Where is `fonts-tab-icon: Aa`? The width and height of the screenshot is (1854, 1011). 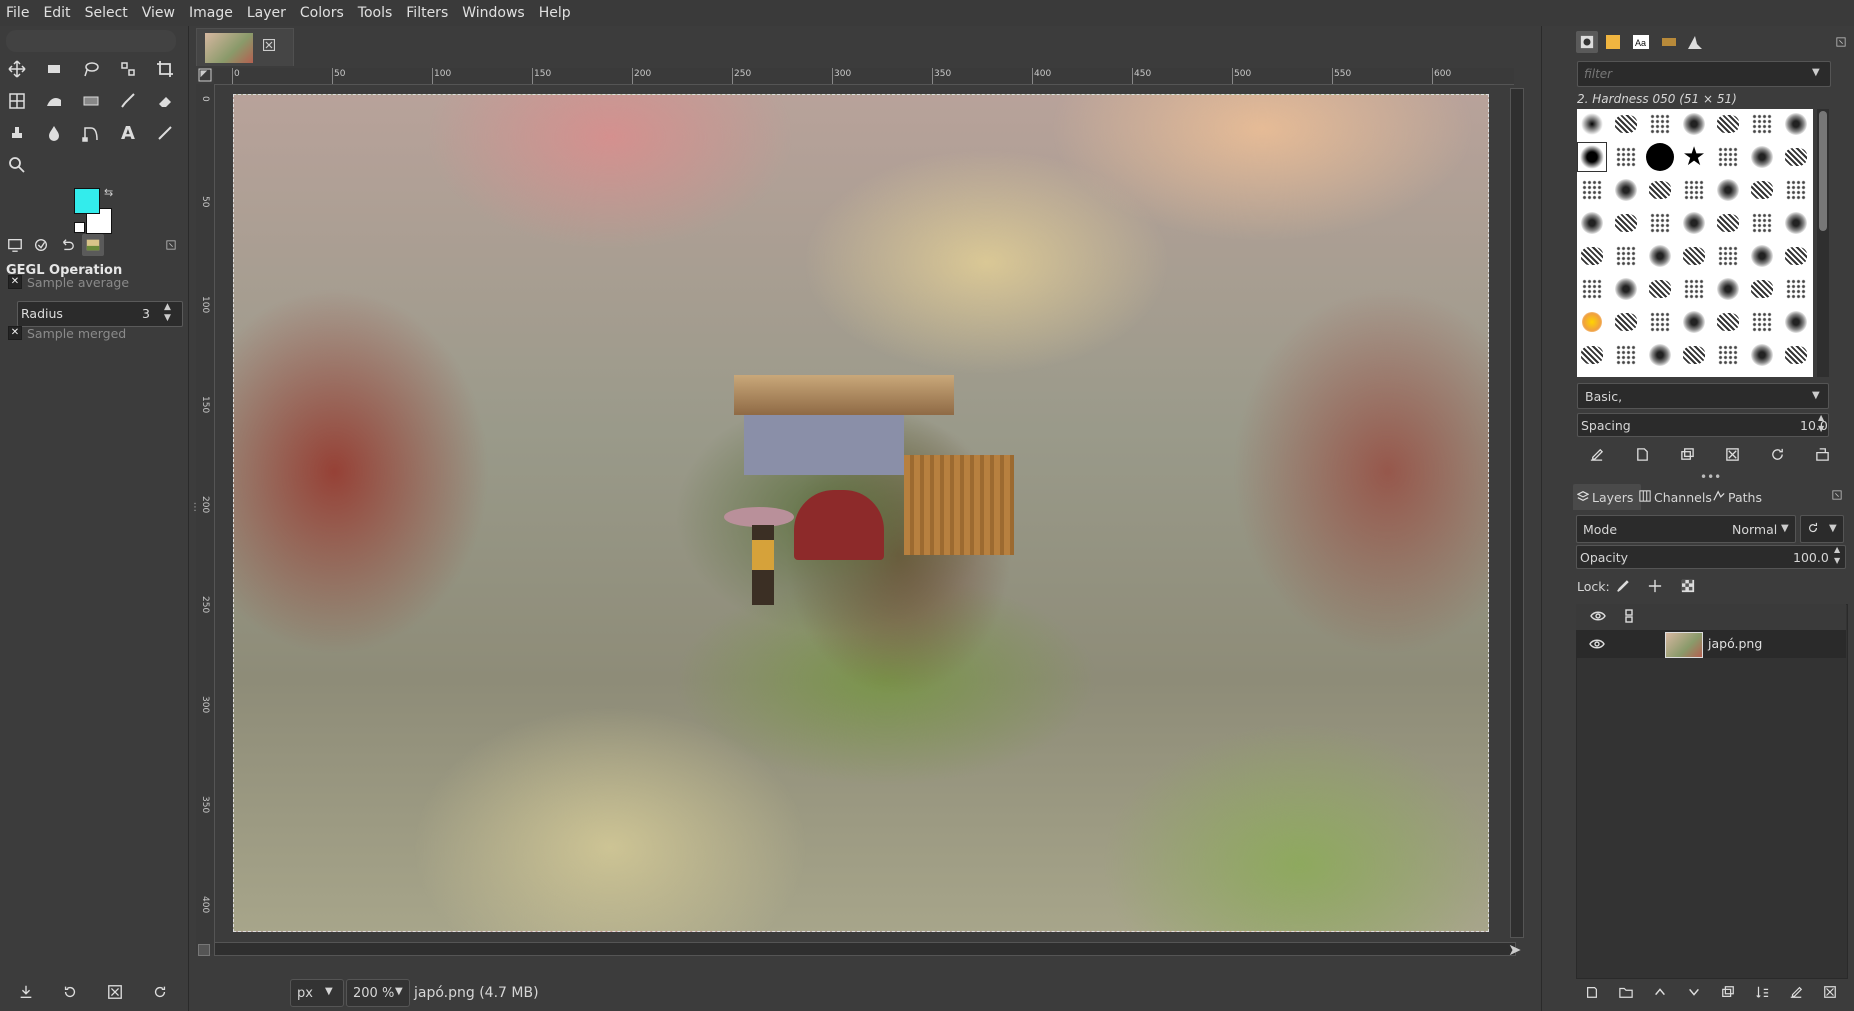 fonts-tab-icon: Aa is located at coordinates (1641, 42).